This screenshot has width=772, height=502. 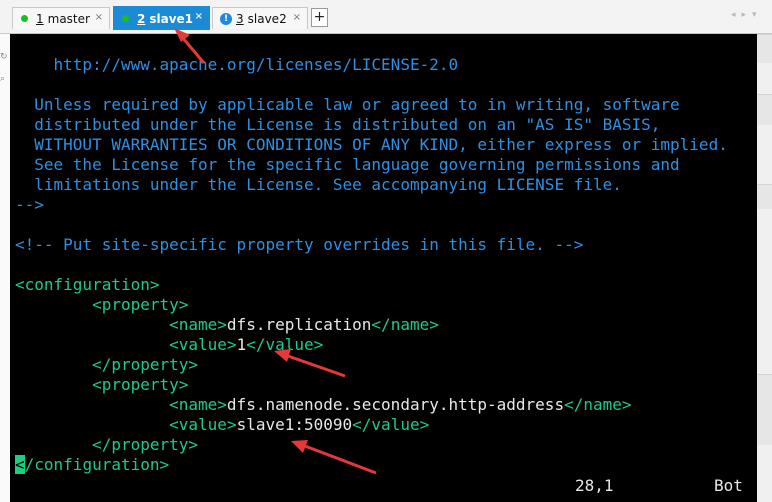 I want to click on tab-slave2: ! 3 slave2 ×, so click(x=260, y=18).